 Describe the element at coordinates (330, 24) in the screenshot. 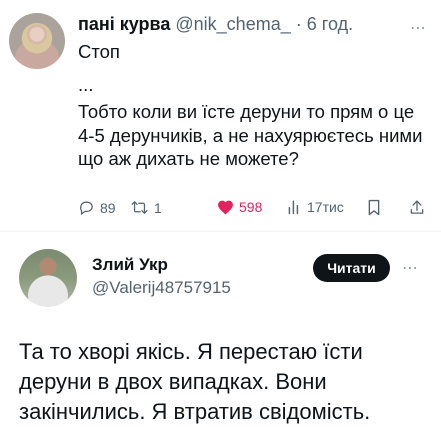

I see `timestamp: 6 год.` at that location.